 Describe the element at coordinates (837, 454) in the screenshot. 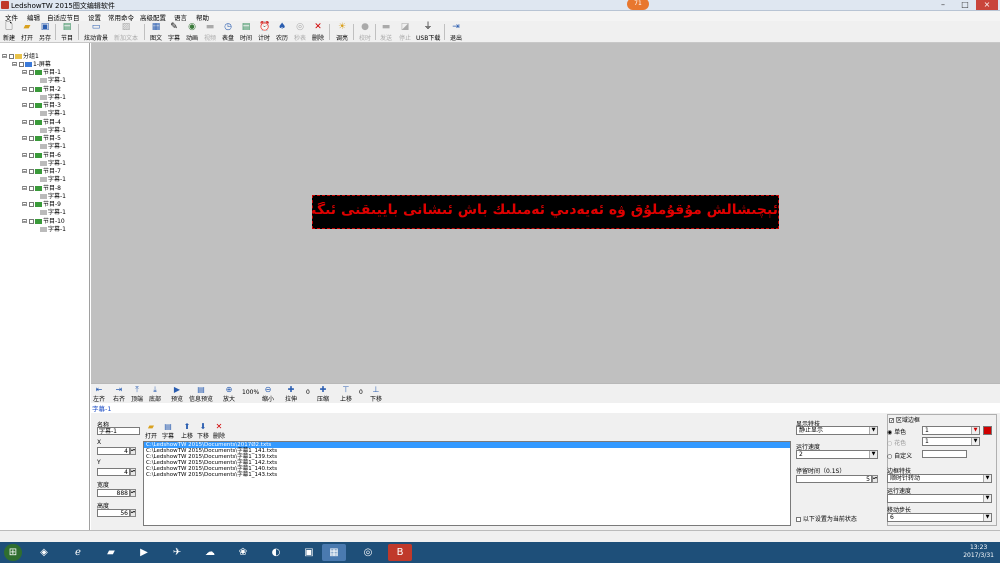

I see `speed-select: 2 ▼` at that location.